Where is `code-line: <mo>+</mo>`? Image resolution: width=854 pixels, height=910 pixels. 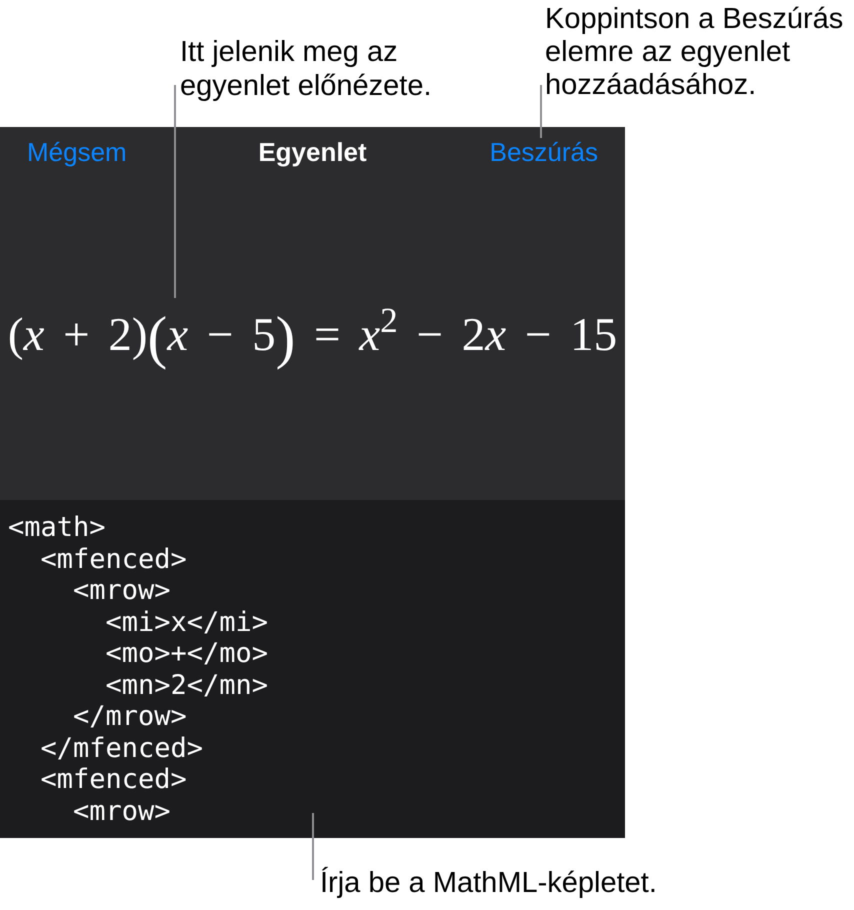
code-line: <mo>+</mo> is located at coordinates (187, 654).